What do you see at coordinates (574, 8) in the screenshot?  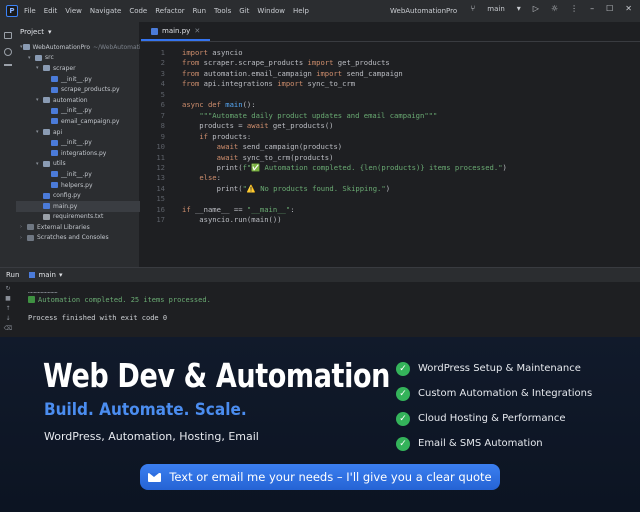 I see `more-icon: ⋮` at bounding box center [574, 8].